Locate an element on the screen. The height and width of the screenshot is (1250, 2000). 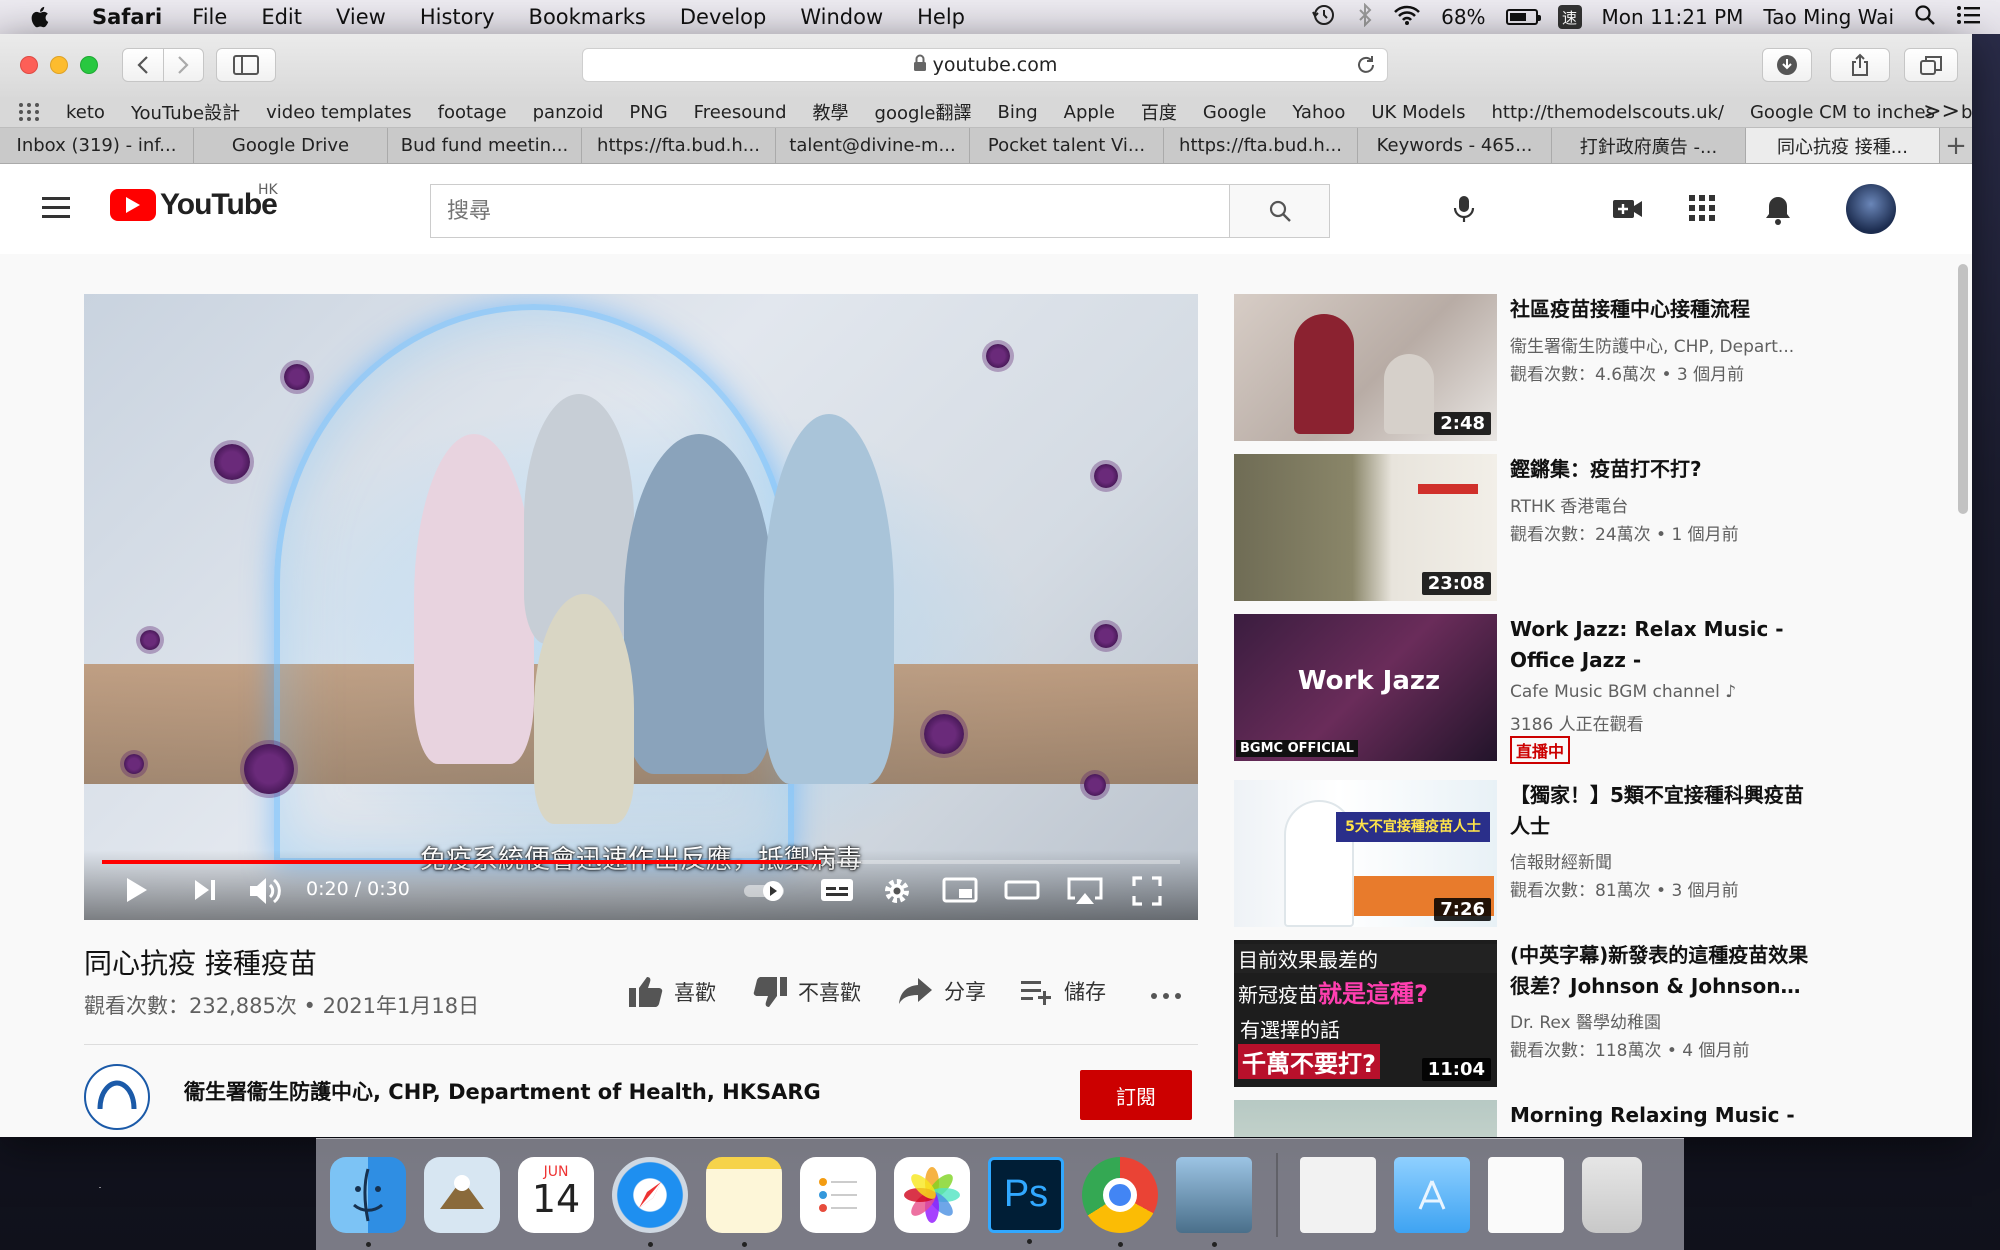
search-button is located at coordinates (1279, 211).